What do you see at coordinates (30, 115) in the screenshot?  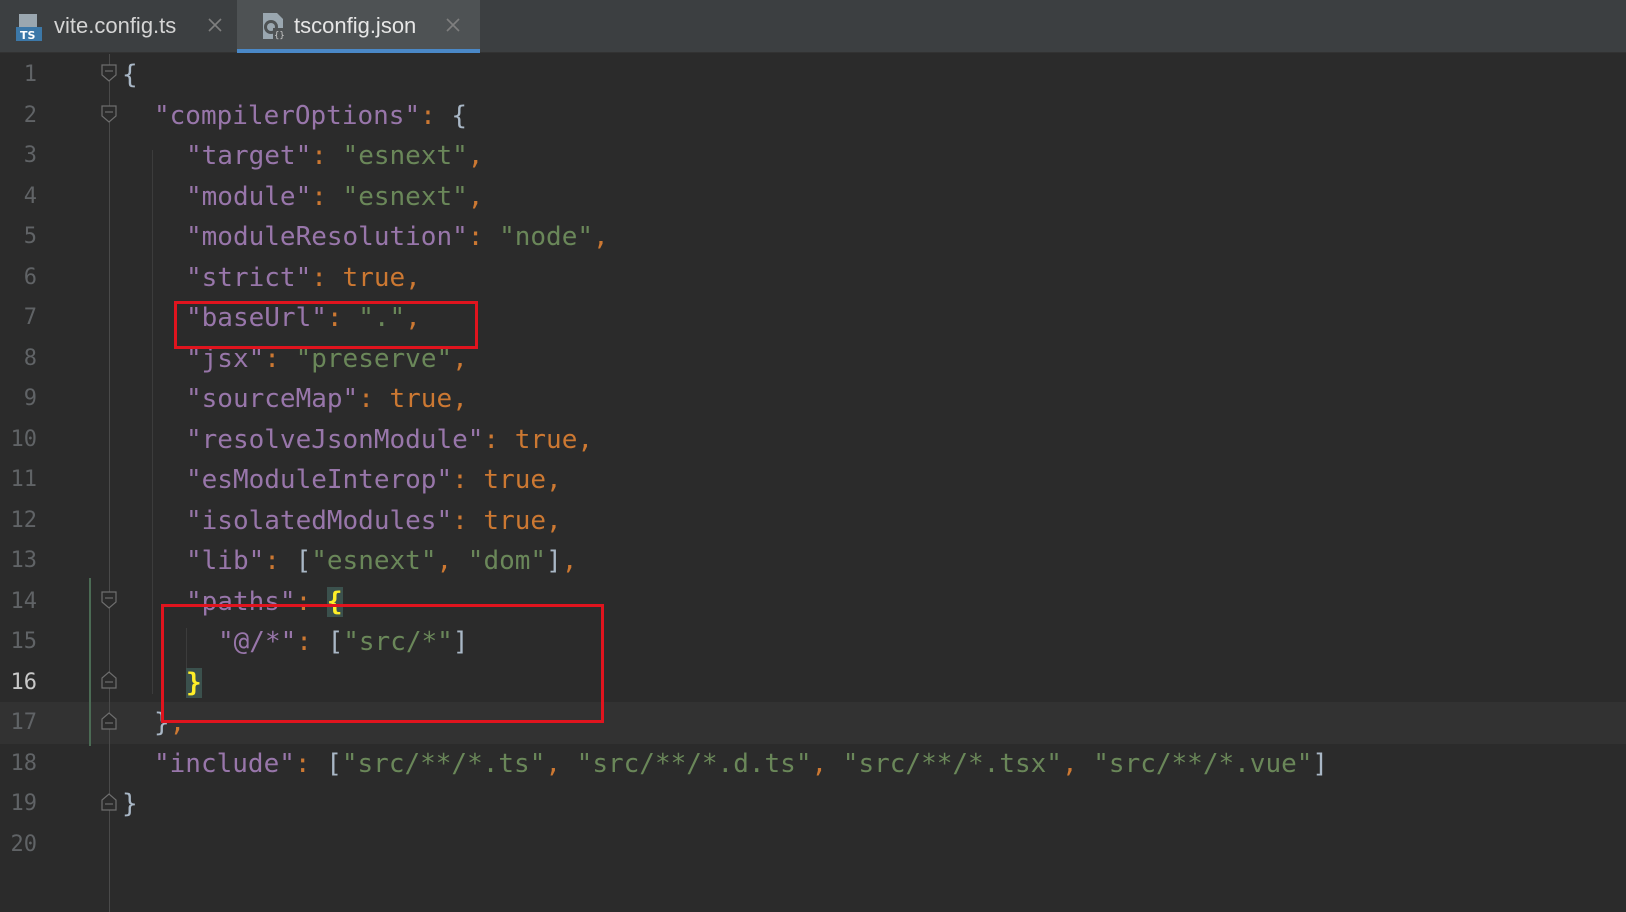 I see `line-number: 2` at bounding box center [30, 115].